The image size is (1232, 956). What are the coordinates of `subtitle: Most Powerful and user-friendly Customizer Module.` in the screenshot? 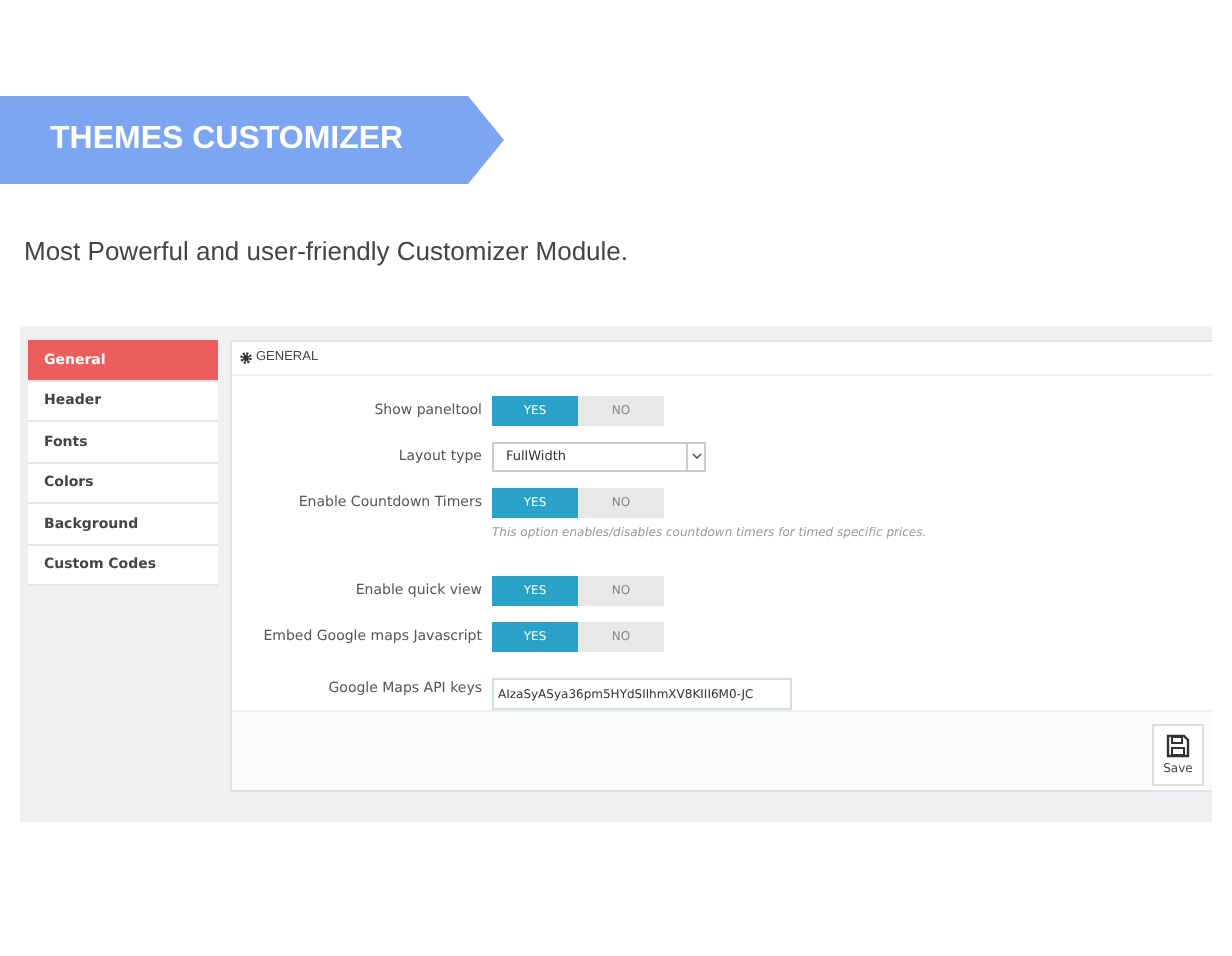 It's located at (327, 251).